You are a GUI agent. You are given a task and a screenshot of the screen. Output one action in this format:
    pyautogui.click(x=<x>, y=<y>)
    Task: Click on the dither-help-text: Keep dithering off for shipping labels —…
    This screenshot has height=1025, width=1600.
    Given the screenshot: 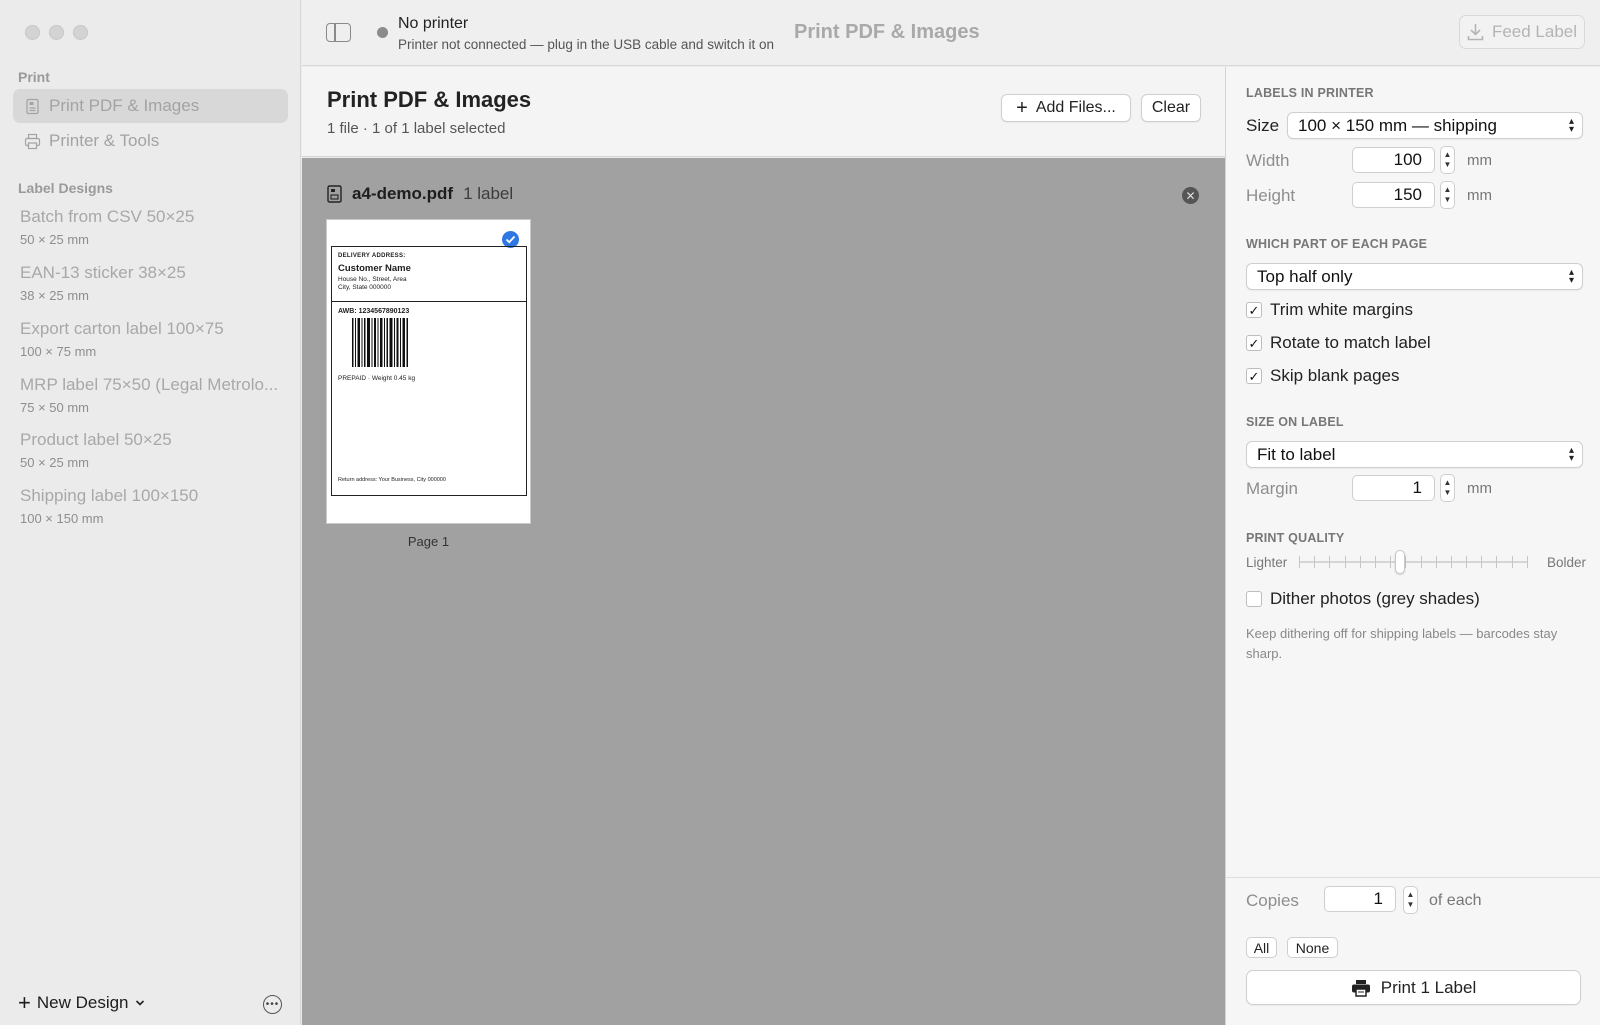 What is the action you would take?
    pyautogui.click(x=1402, y=643)
    